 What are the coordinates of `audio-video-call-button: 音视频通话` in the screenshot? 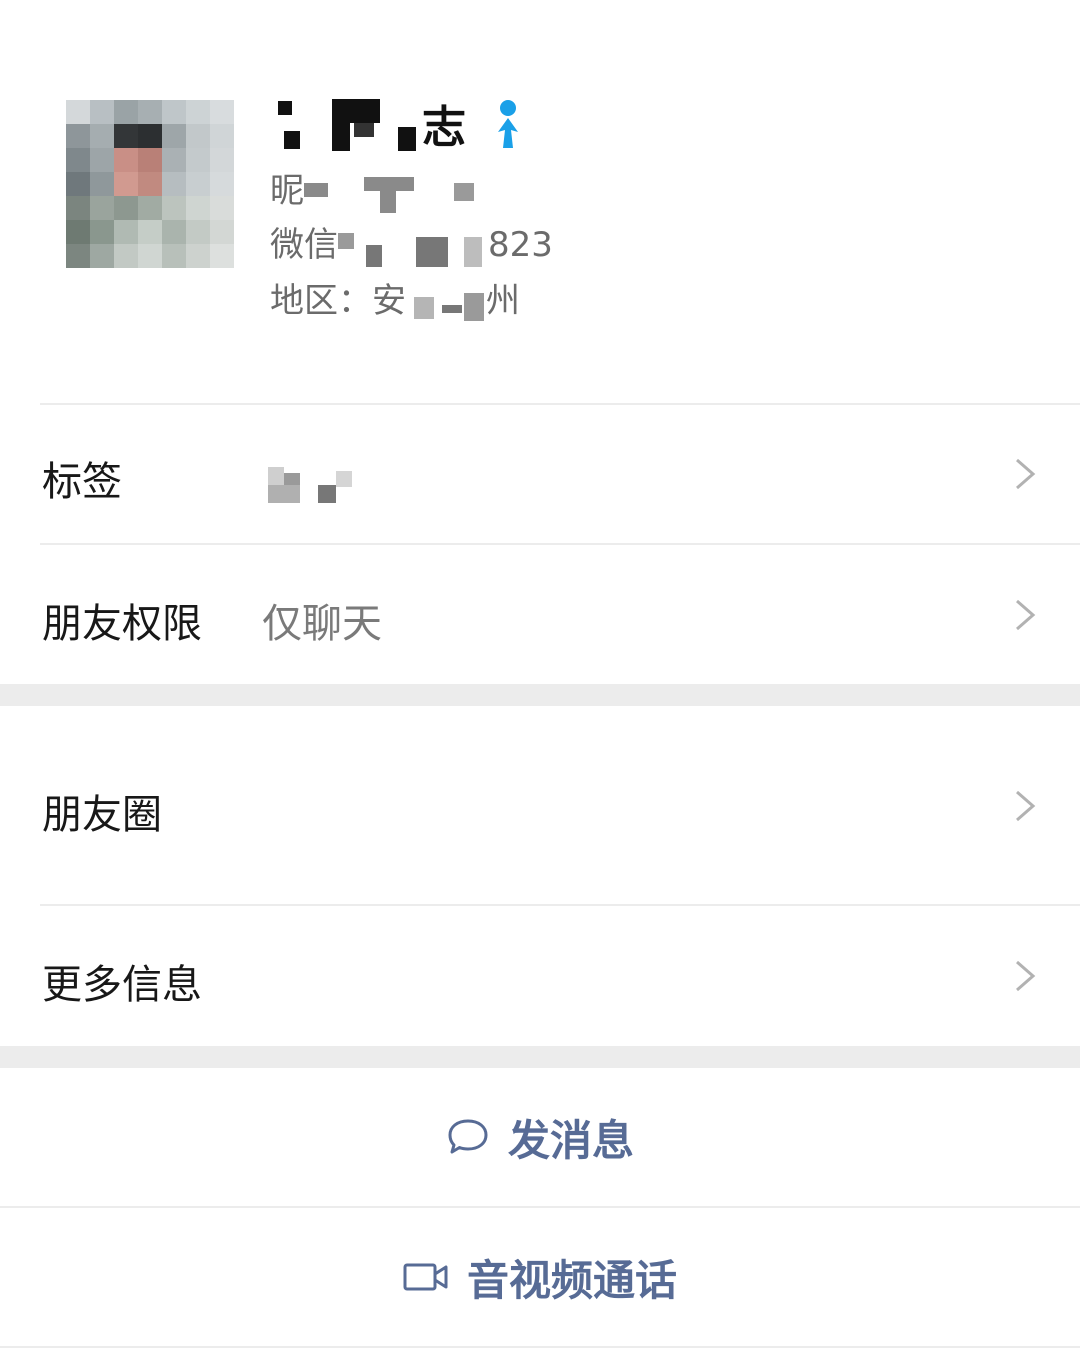 It's located at (540, 1277).